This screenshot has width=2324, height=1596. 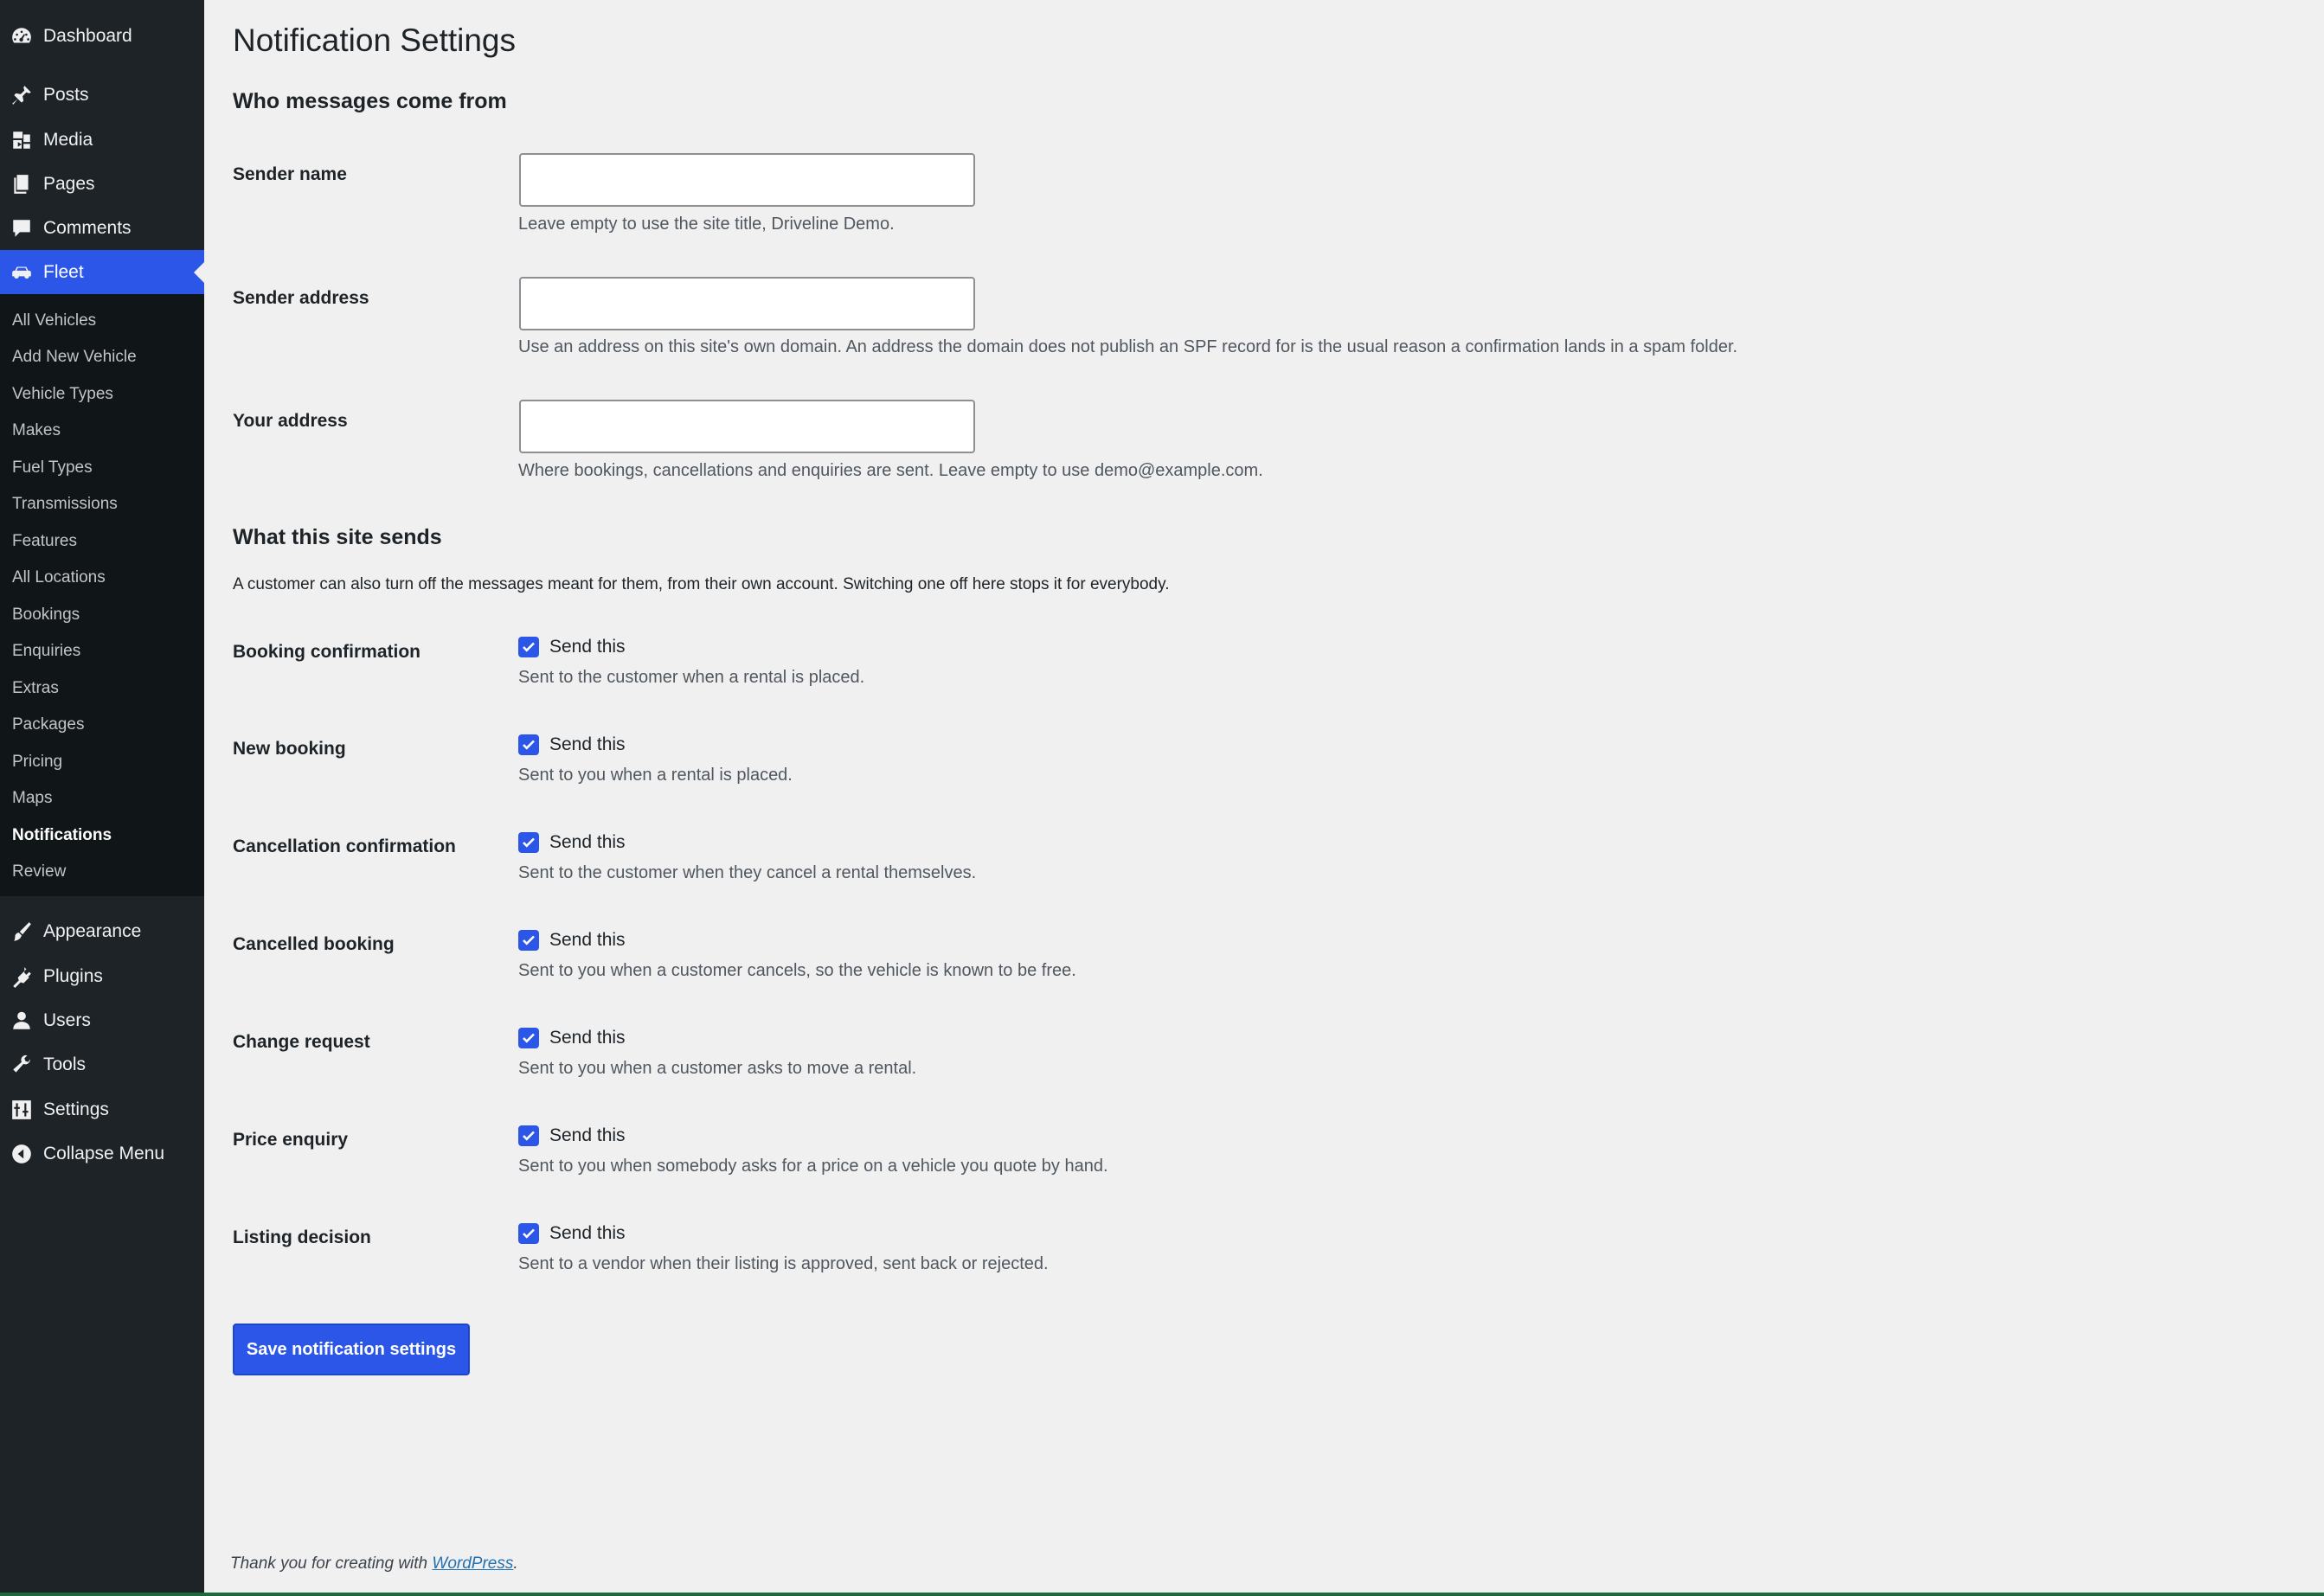 What do you see at coordinates (102, 1064) in the screenshot?
I see `menu-item-tools: Tools` at bounding box center [102, 1064].